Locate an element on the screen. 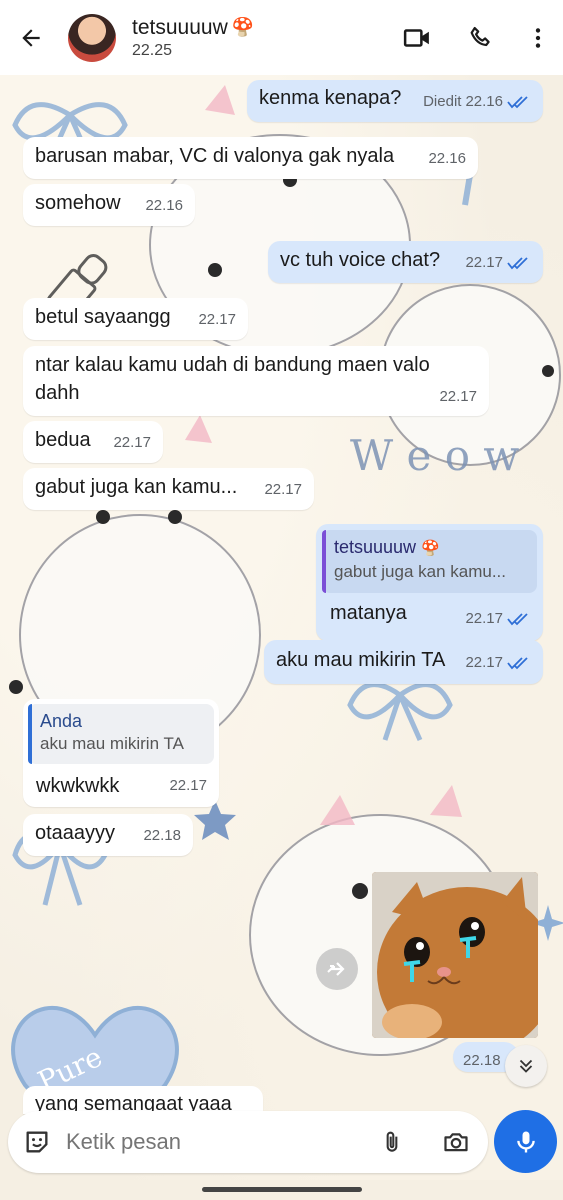 The width and height of the screenshot is (563, 1200). voice-call-button is located at coordinates (481, 37).